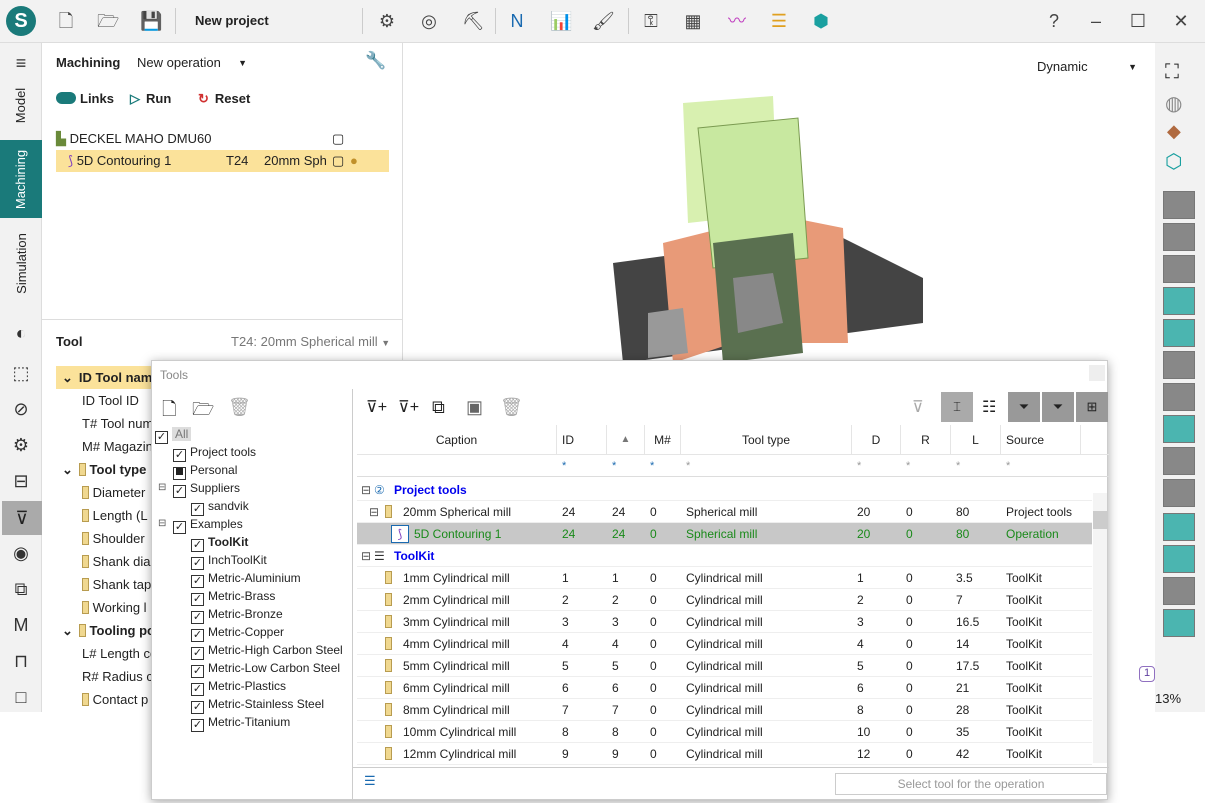  I want to click on dialog-close-button, so click(1097, 373).